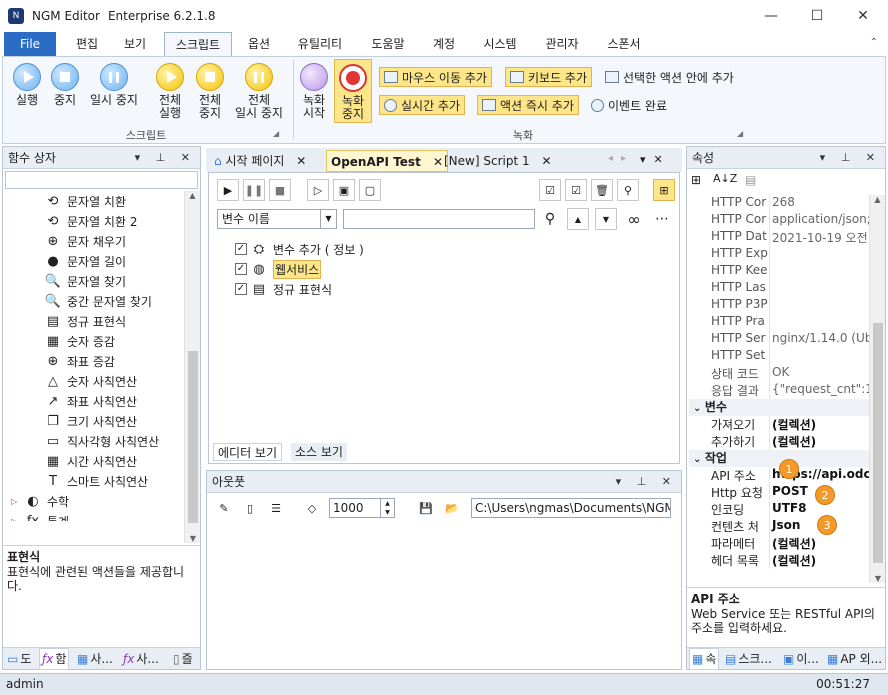  I want to click on property-row: HTTP Exp, so click(779, 254).